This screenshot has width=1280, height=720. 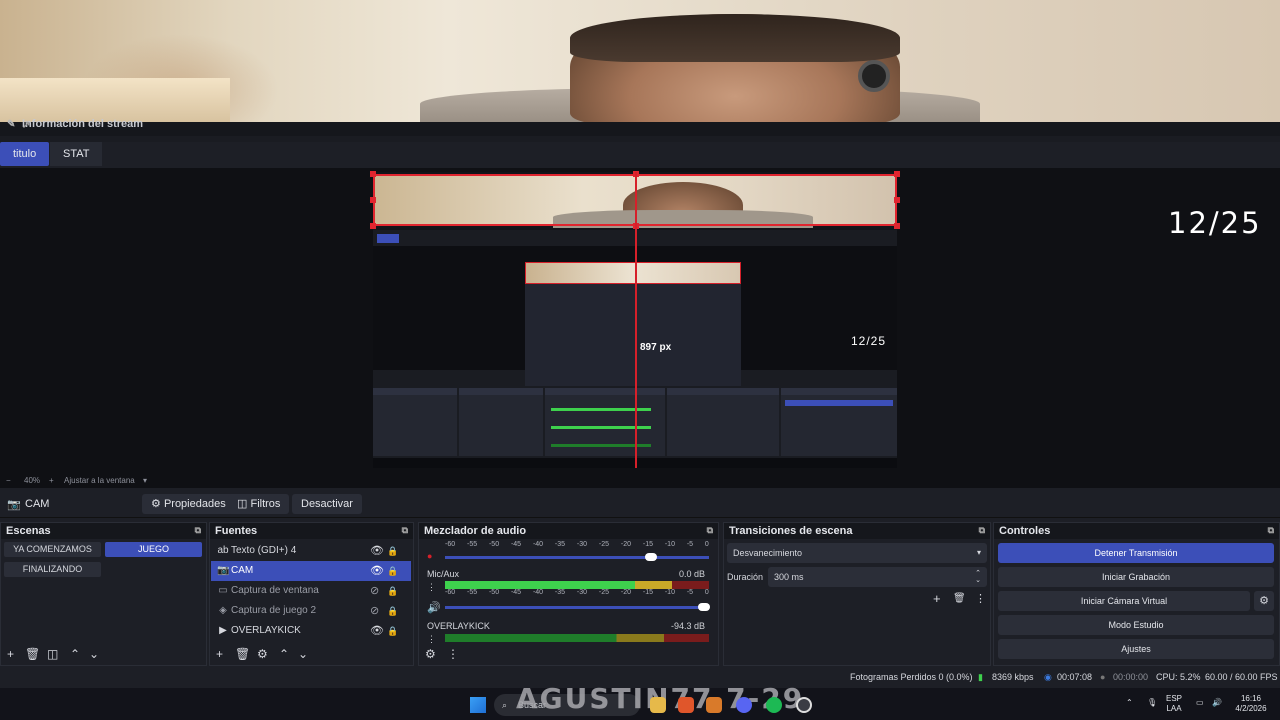 I want to click on bitrate: 8369 kbps, so click(x=1013, y=677).